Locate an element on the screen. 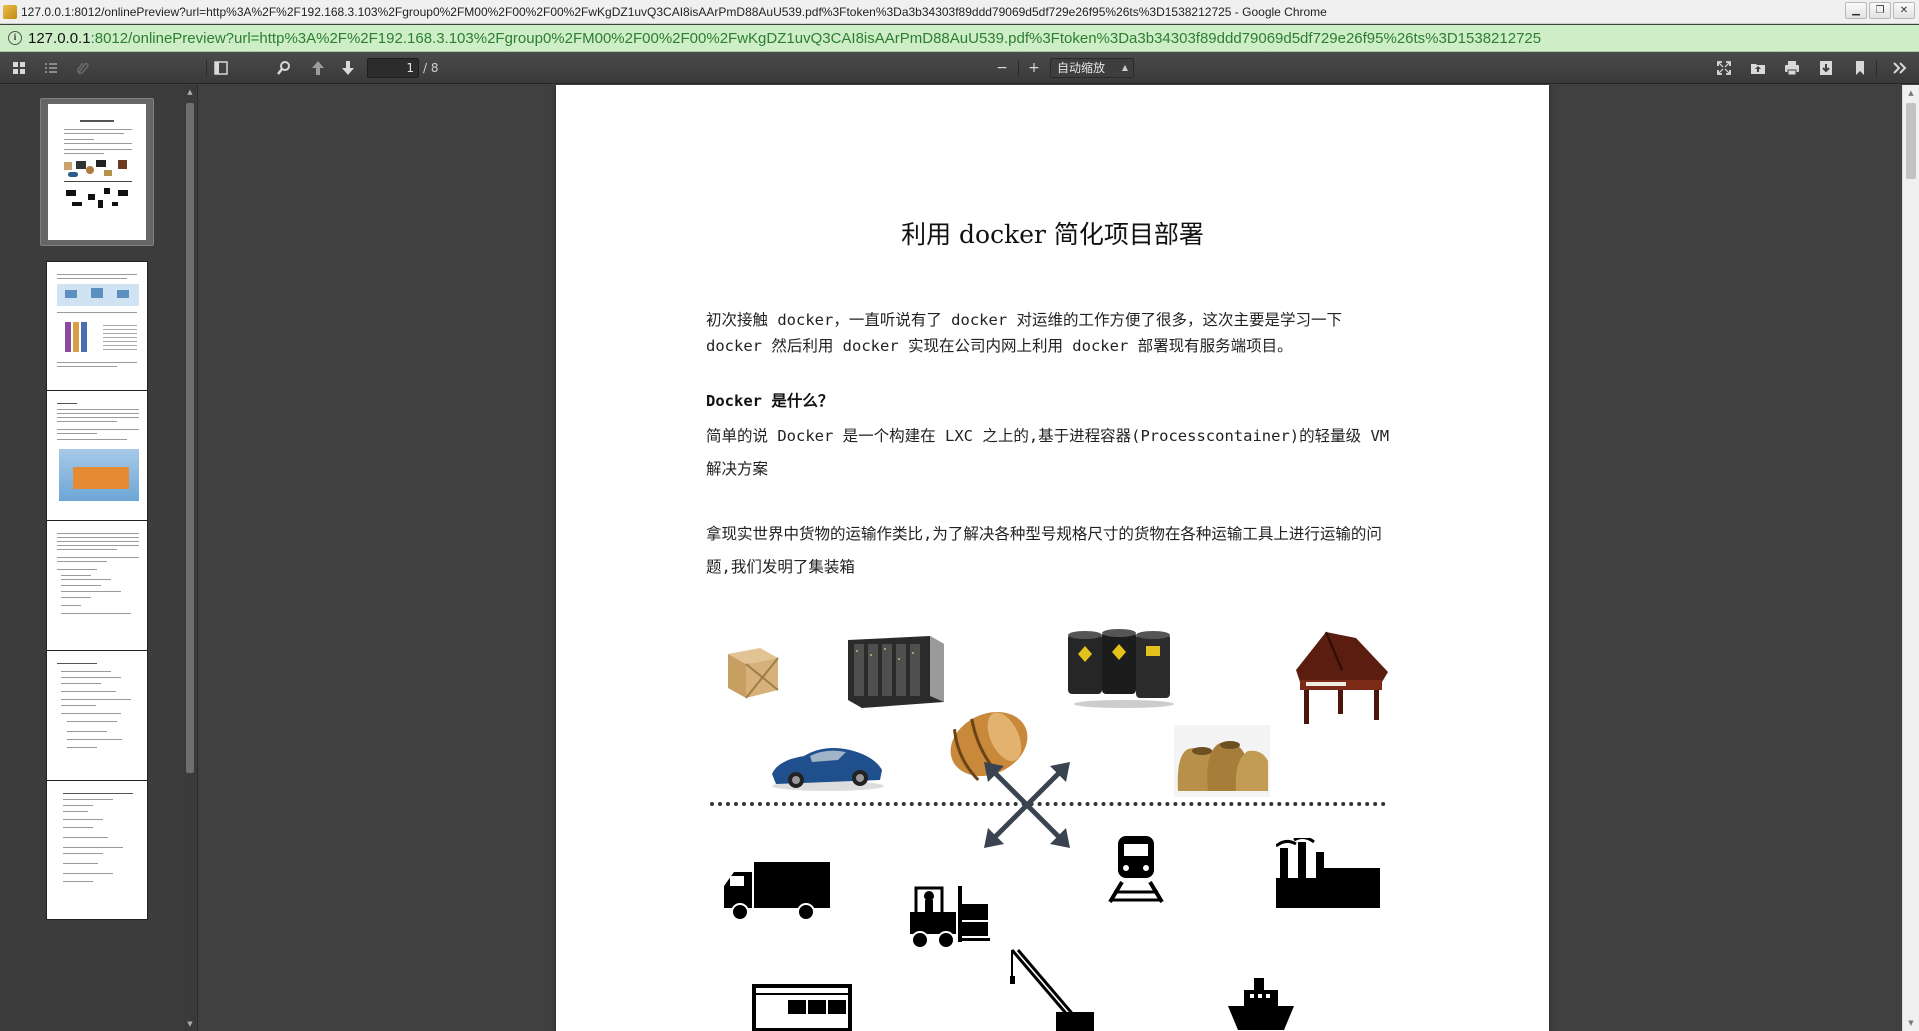  thumbnail-page is located at coordinates (97, 172).